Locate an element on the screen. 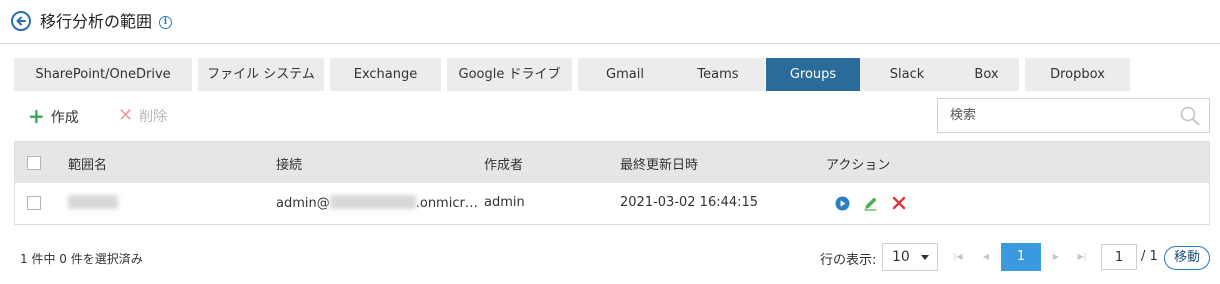  tab-exchange: Exchange is located at coordinates (385, 74).